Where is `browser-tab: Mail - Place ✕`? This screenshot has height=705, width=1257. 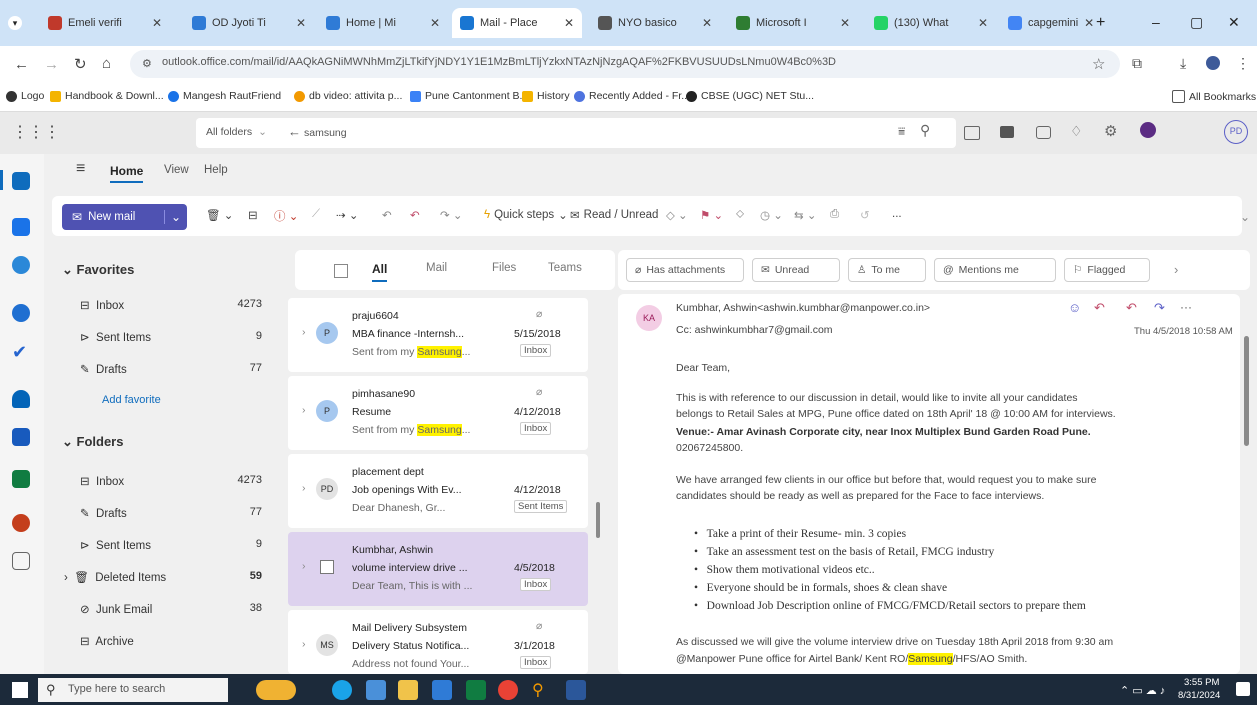
browser-tab: Mail - Place ✕ is located at coordinates (517, 23).